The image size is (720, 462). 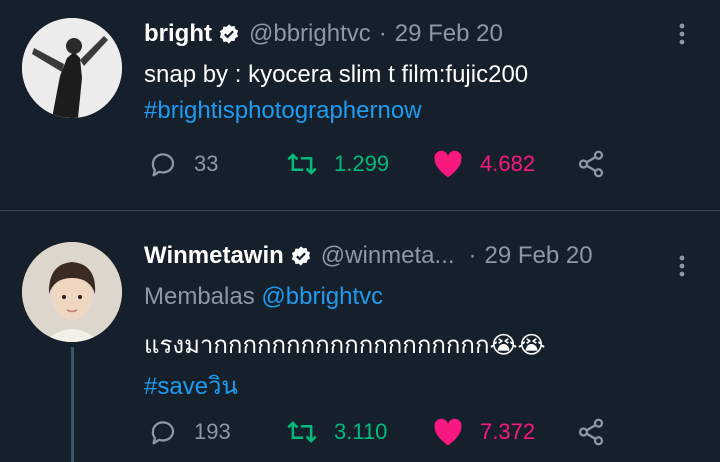 I want to click on reply-context: Membalas @bbrightvc, so click(x=263, y=297).